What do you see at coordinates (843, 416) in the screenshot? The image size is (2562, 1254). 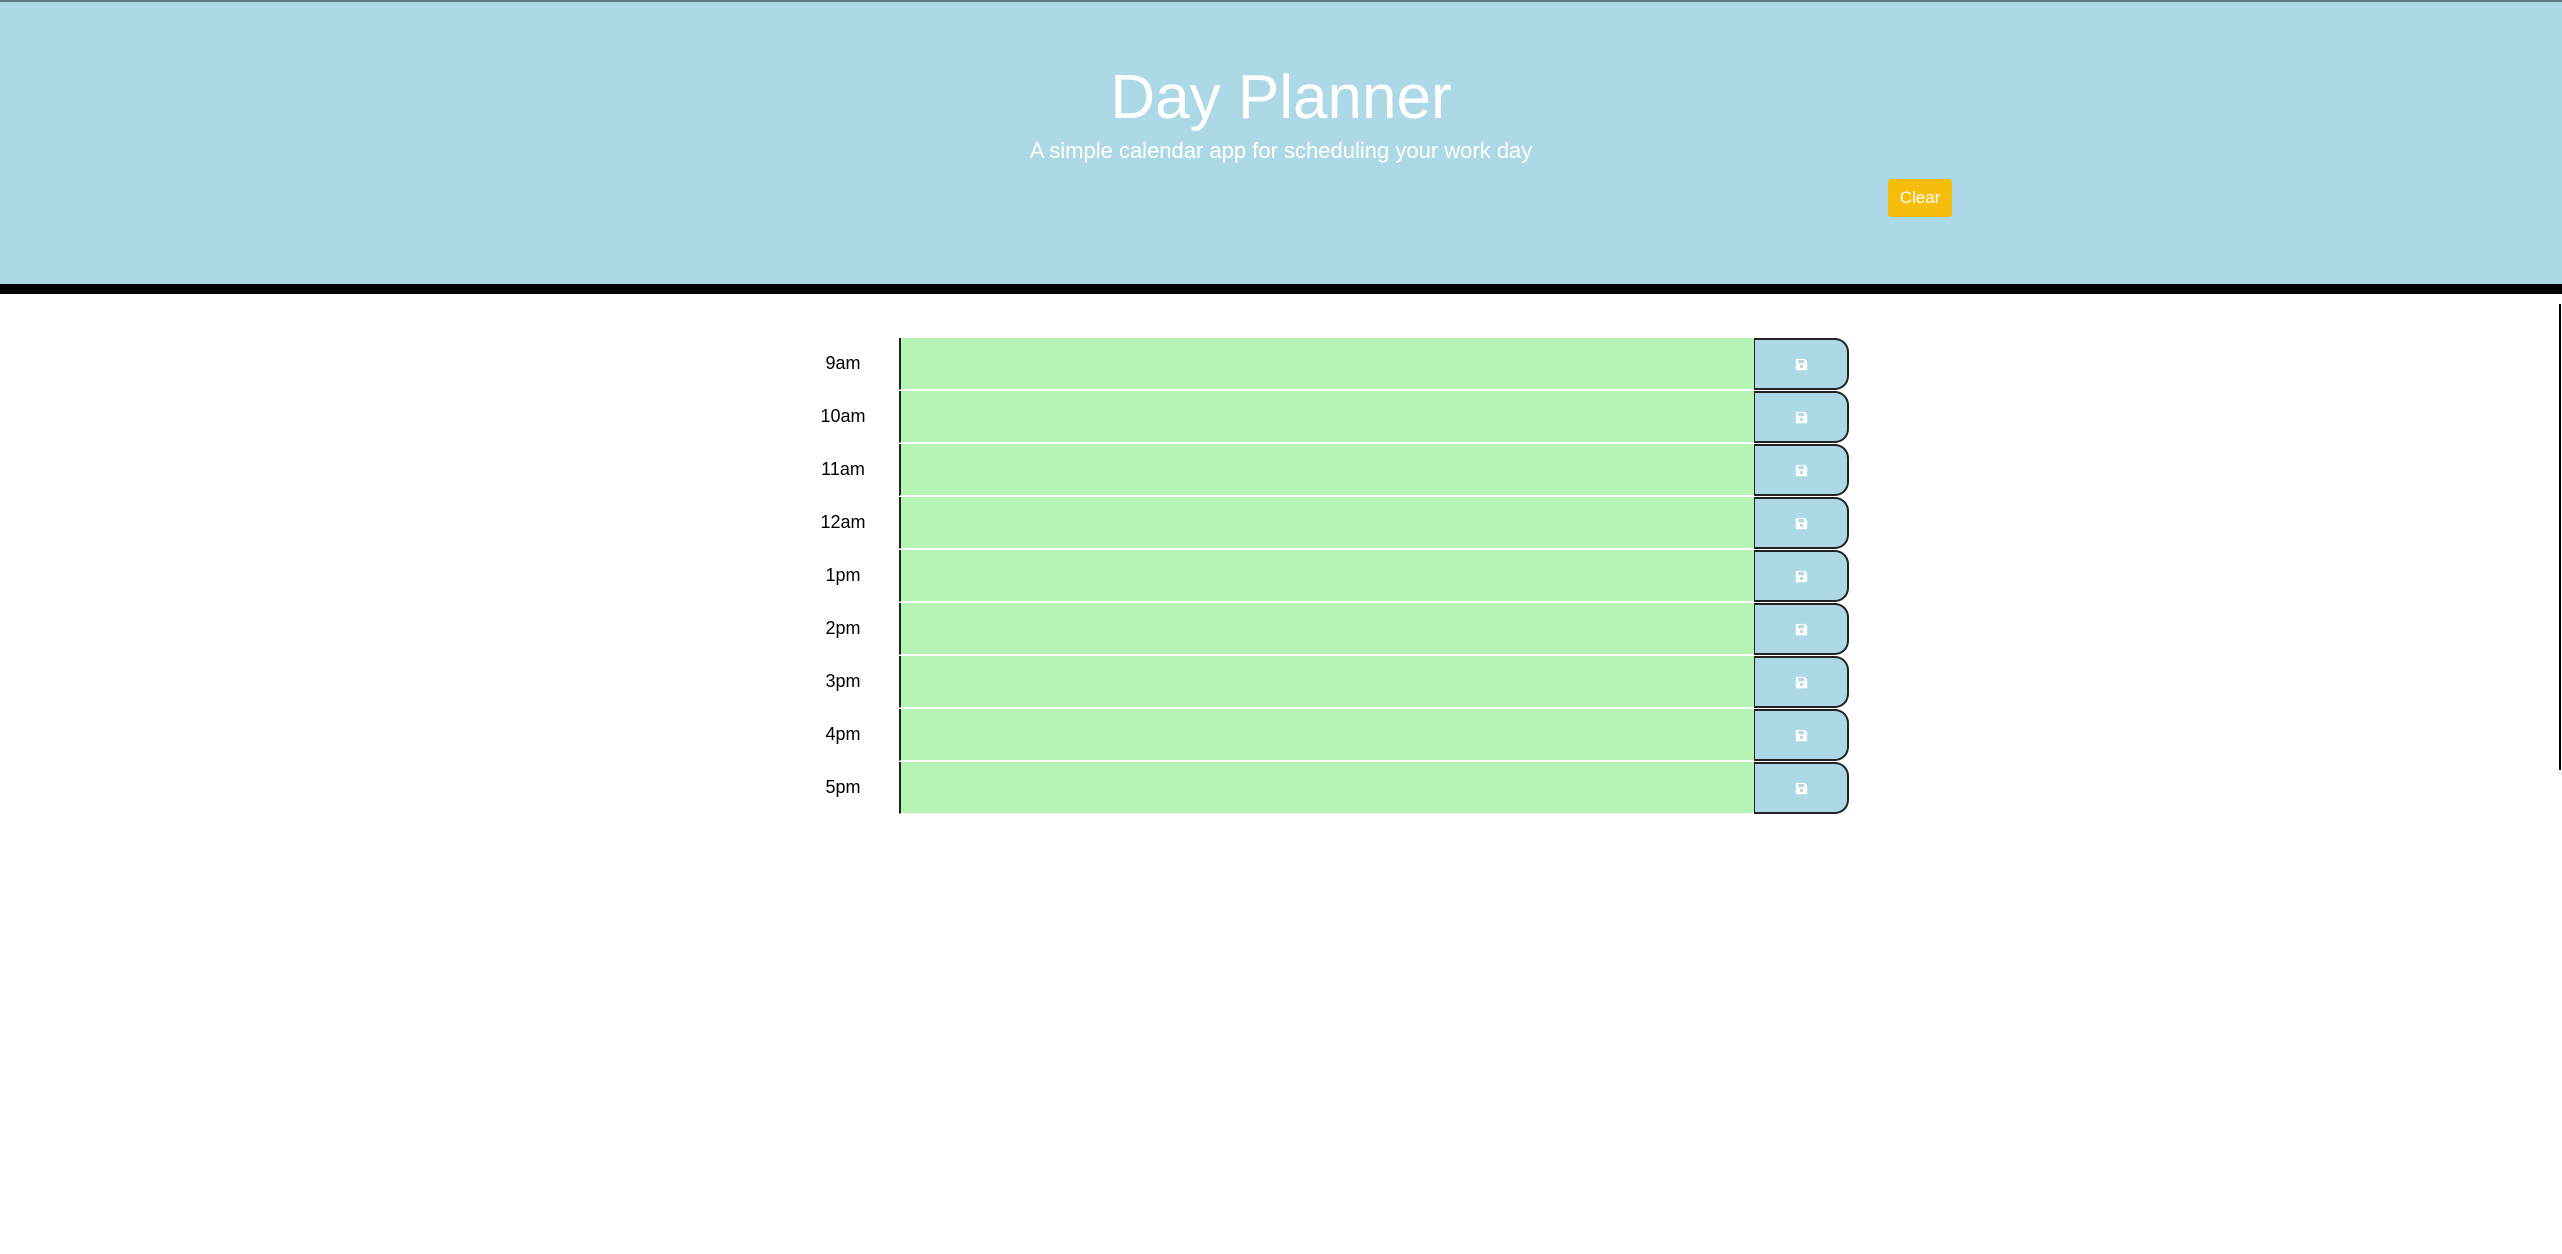 I see `hour-label: 10am` at bounding box center [843, 416].